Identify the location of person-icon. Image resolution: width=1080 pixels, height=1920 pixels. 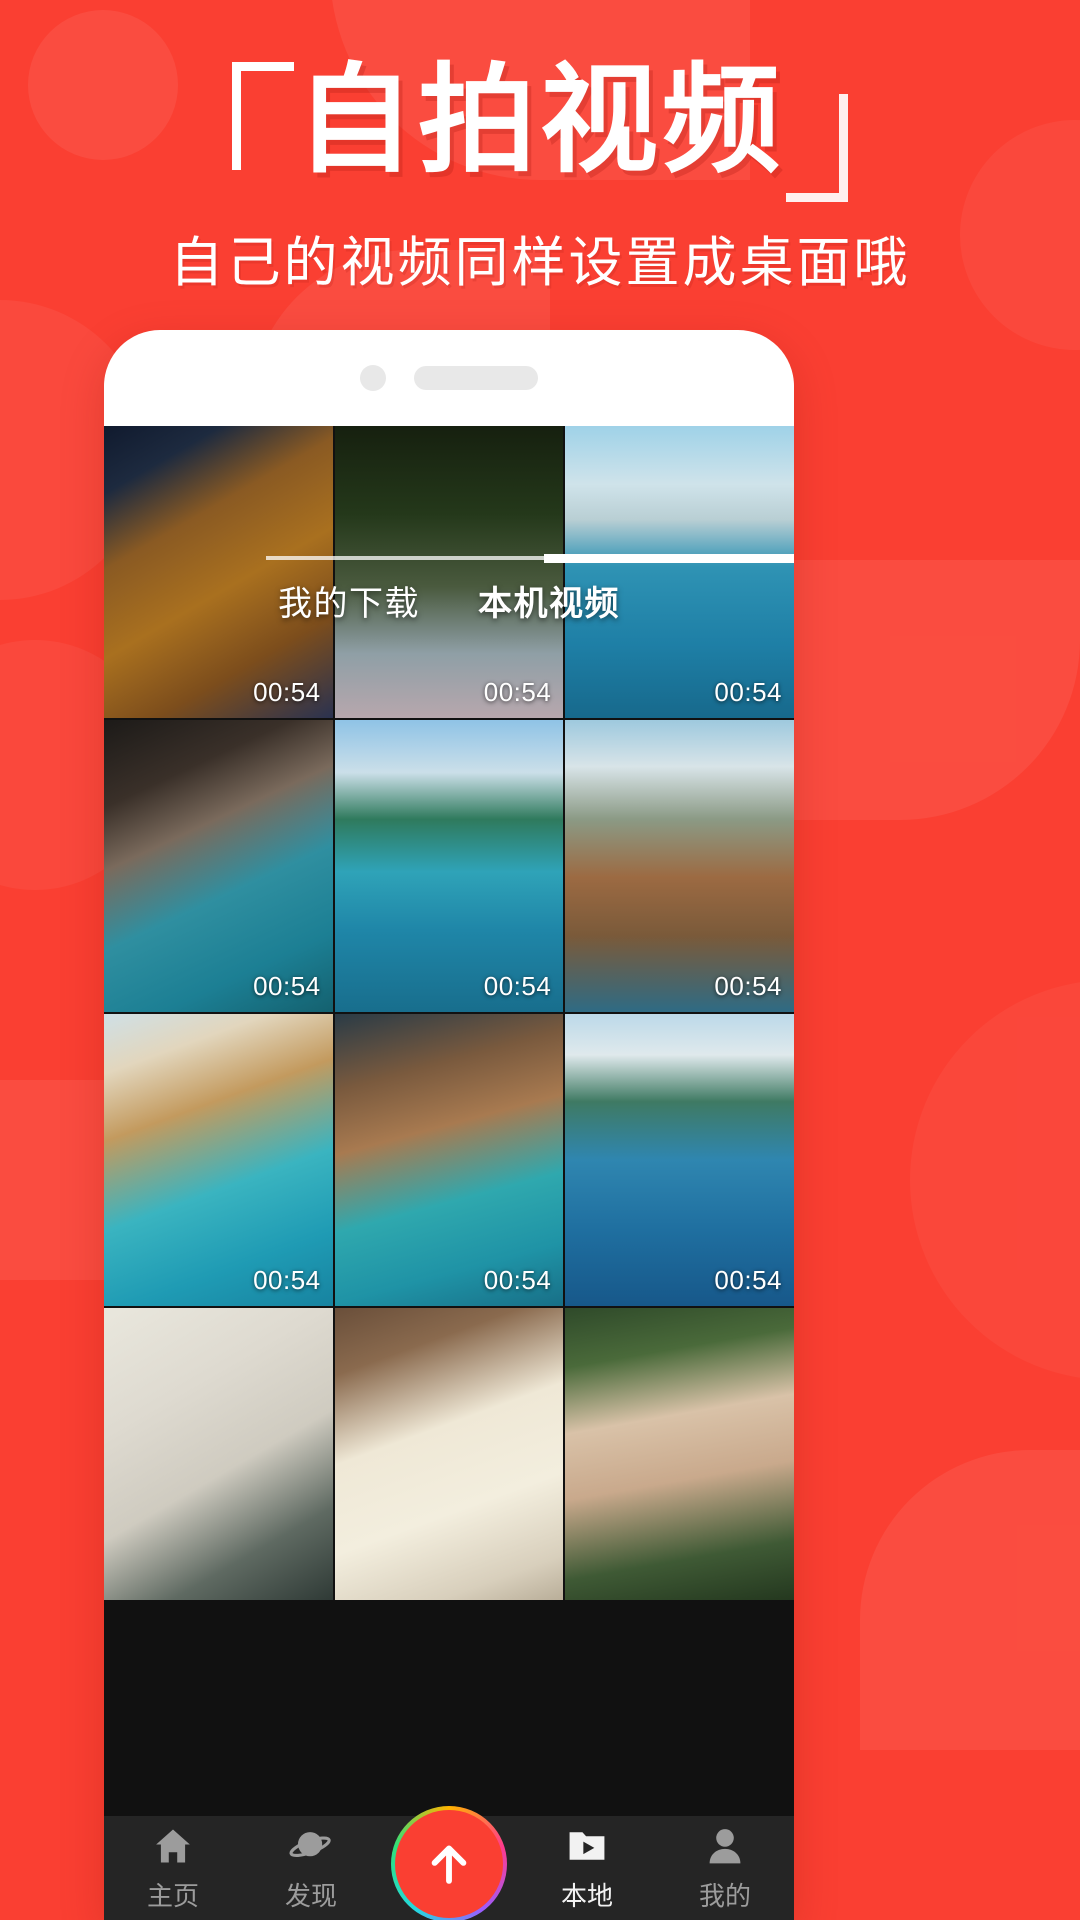
(725, 1845).